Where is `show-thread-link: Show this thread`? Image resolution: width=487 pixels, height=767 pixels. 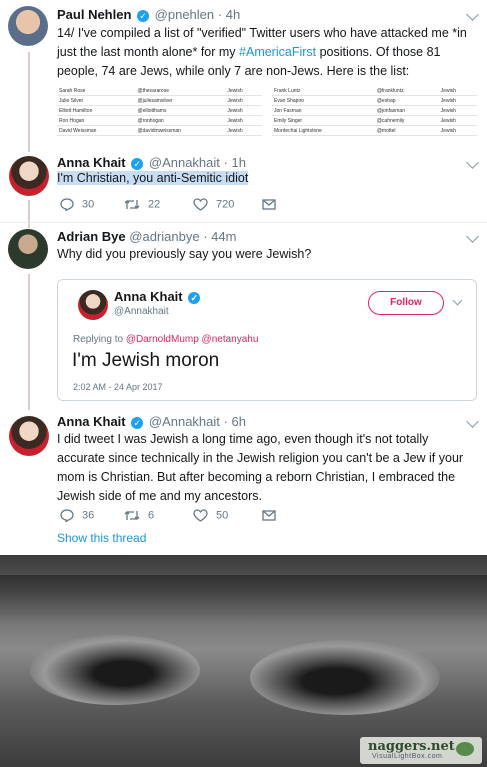
show-thread-link: Show this thread is located at coordinates (101, 538).